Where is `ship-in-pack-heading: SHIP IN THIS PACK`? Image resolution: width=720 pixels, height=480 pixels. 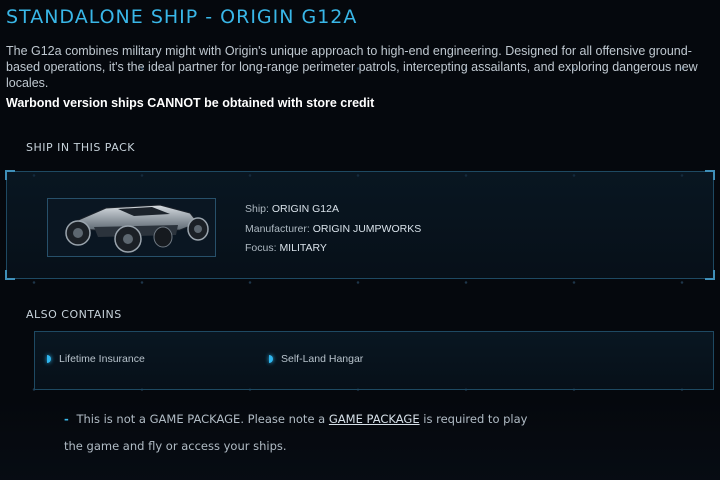 ship-in-pack-heading: SHIP IN THIS PACK is located at coordinates (80, 147).